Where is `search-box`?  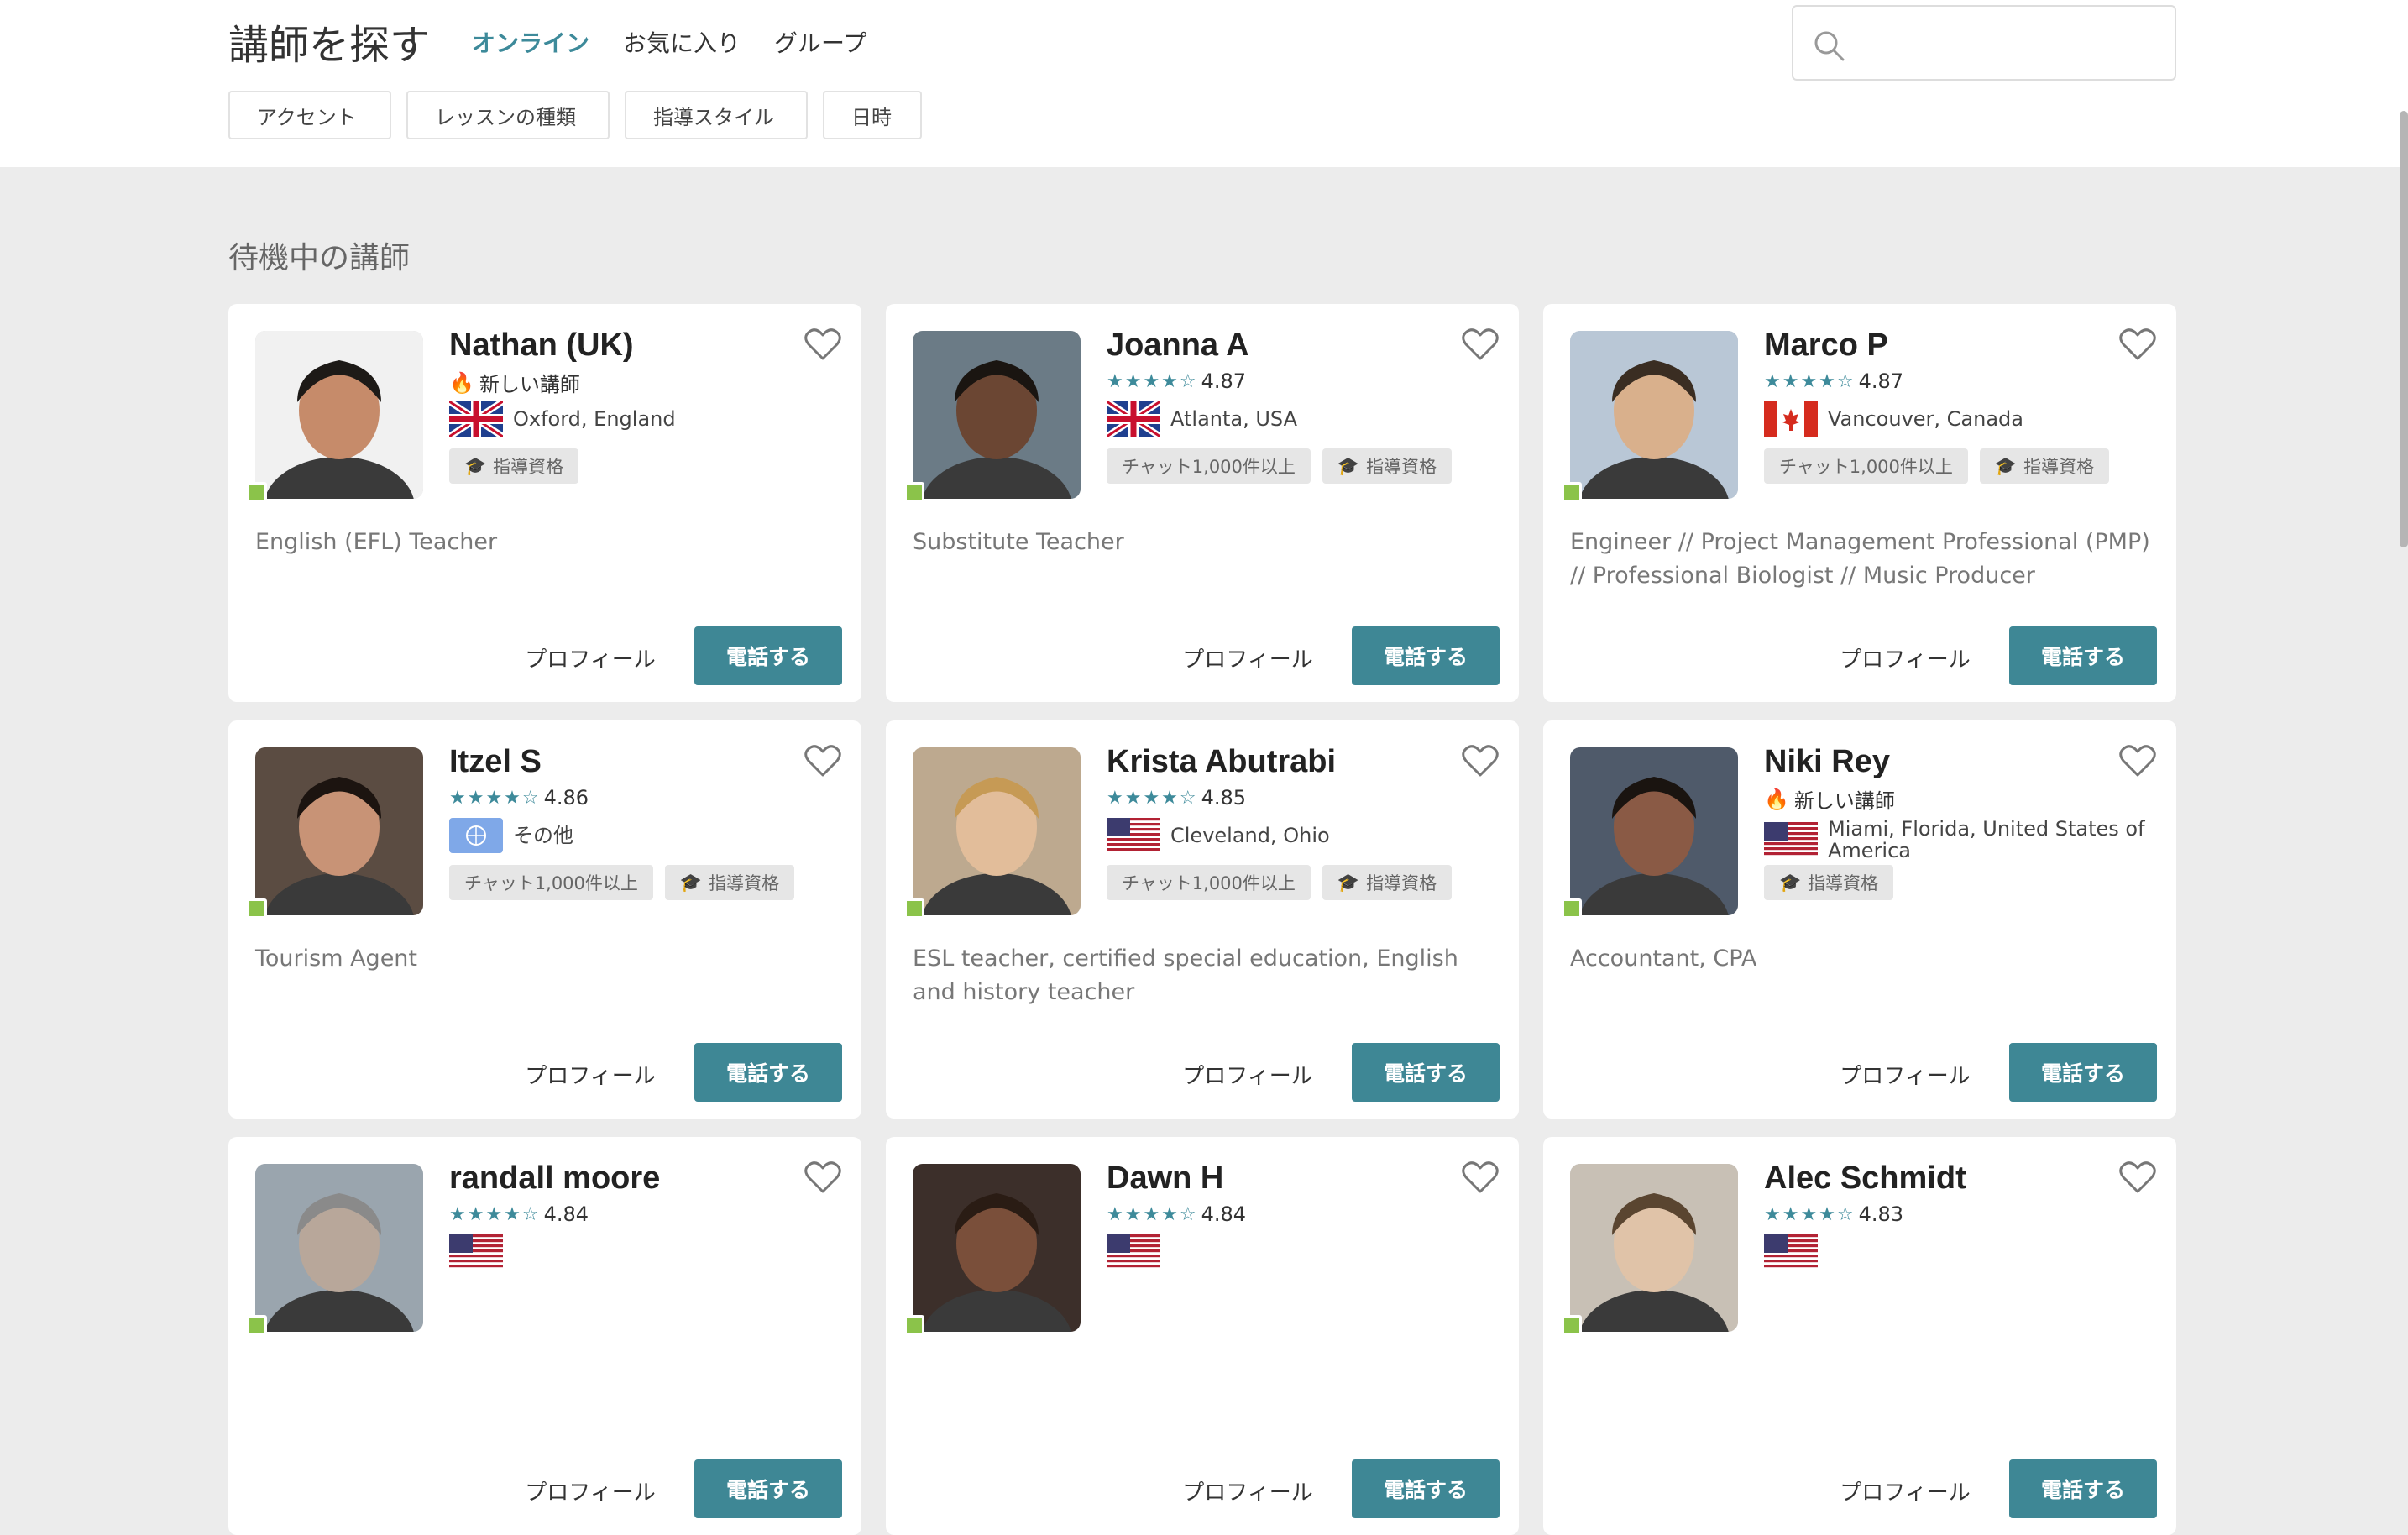
search-box is located at coordinates (1984, 43).